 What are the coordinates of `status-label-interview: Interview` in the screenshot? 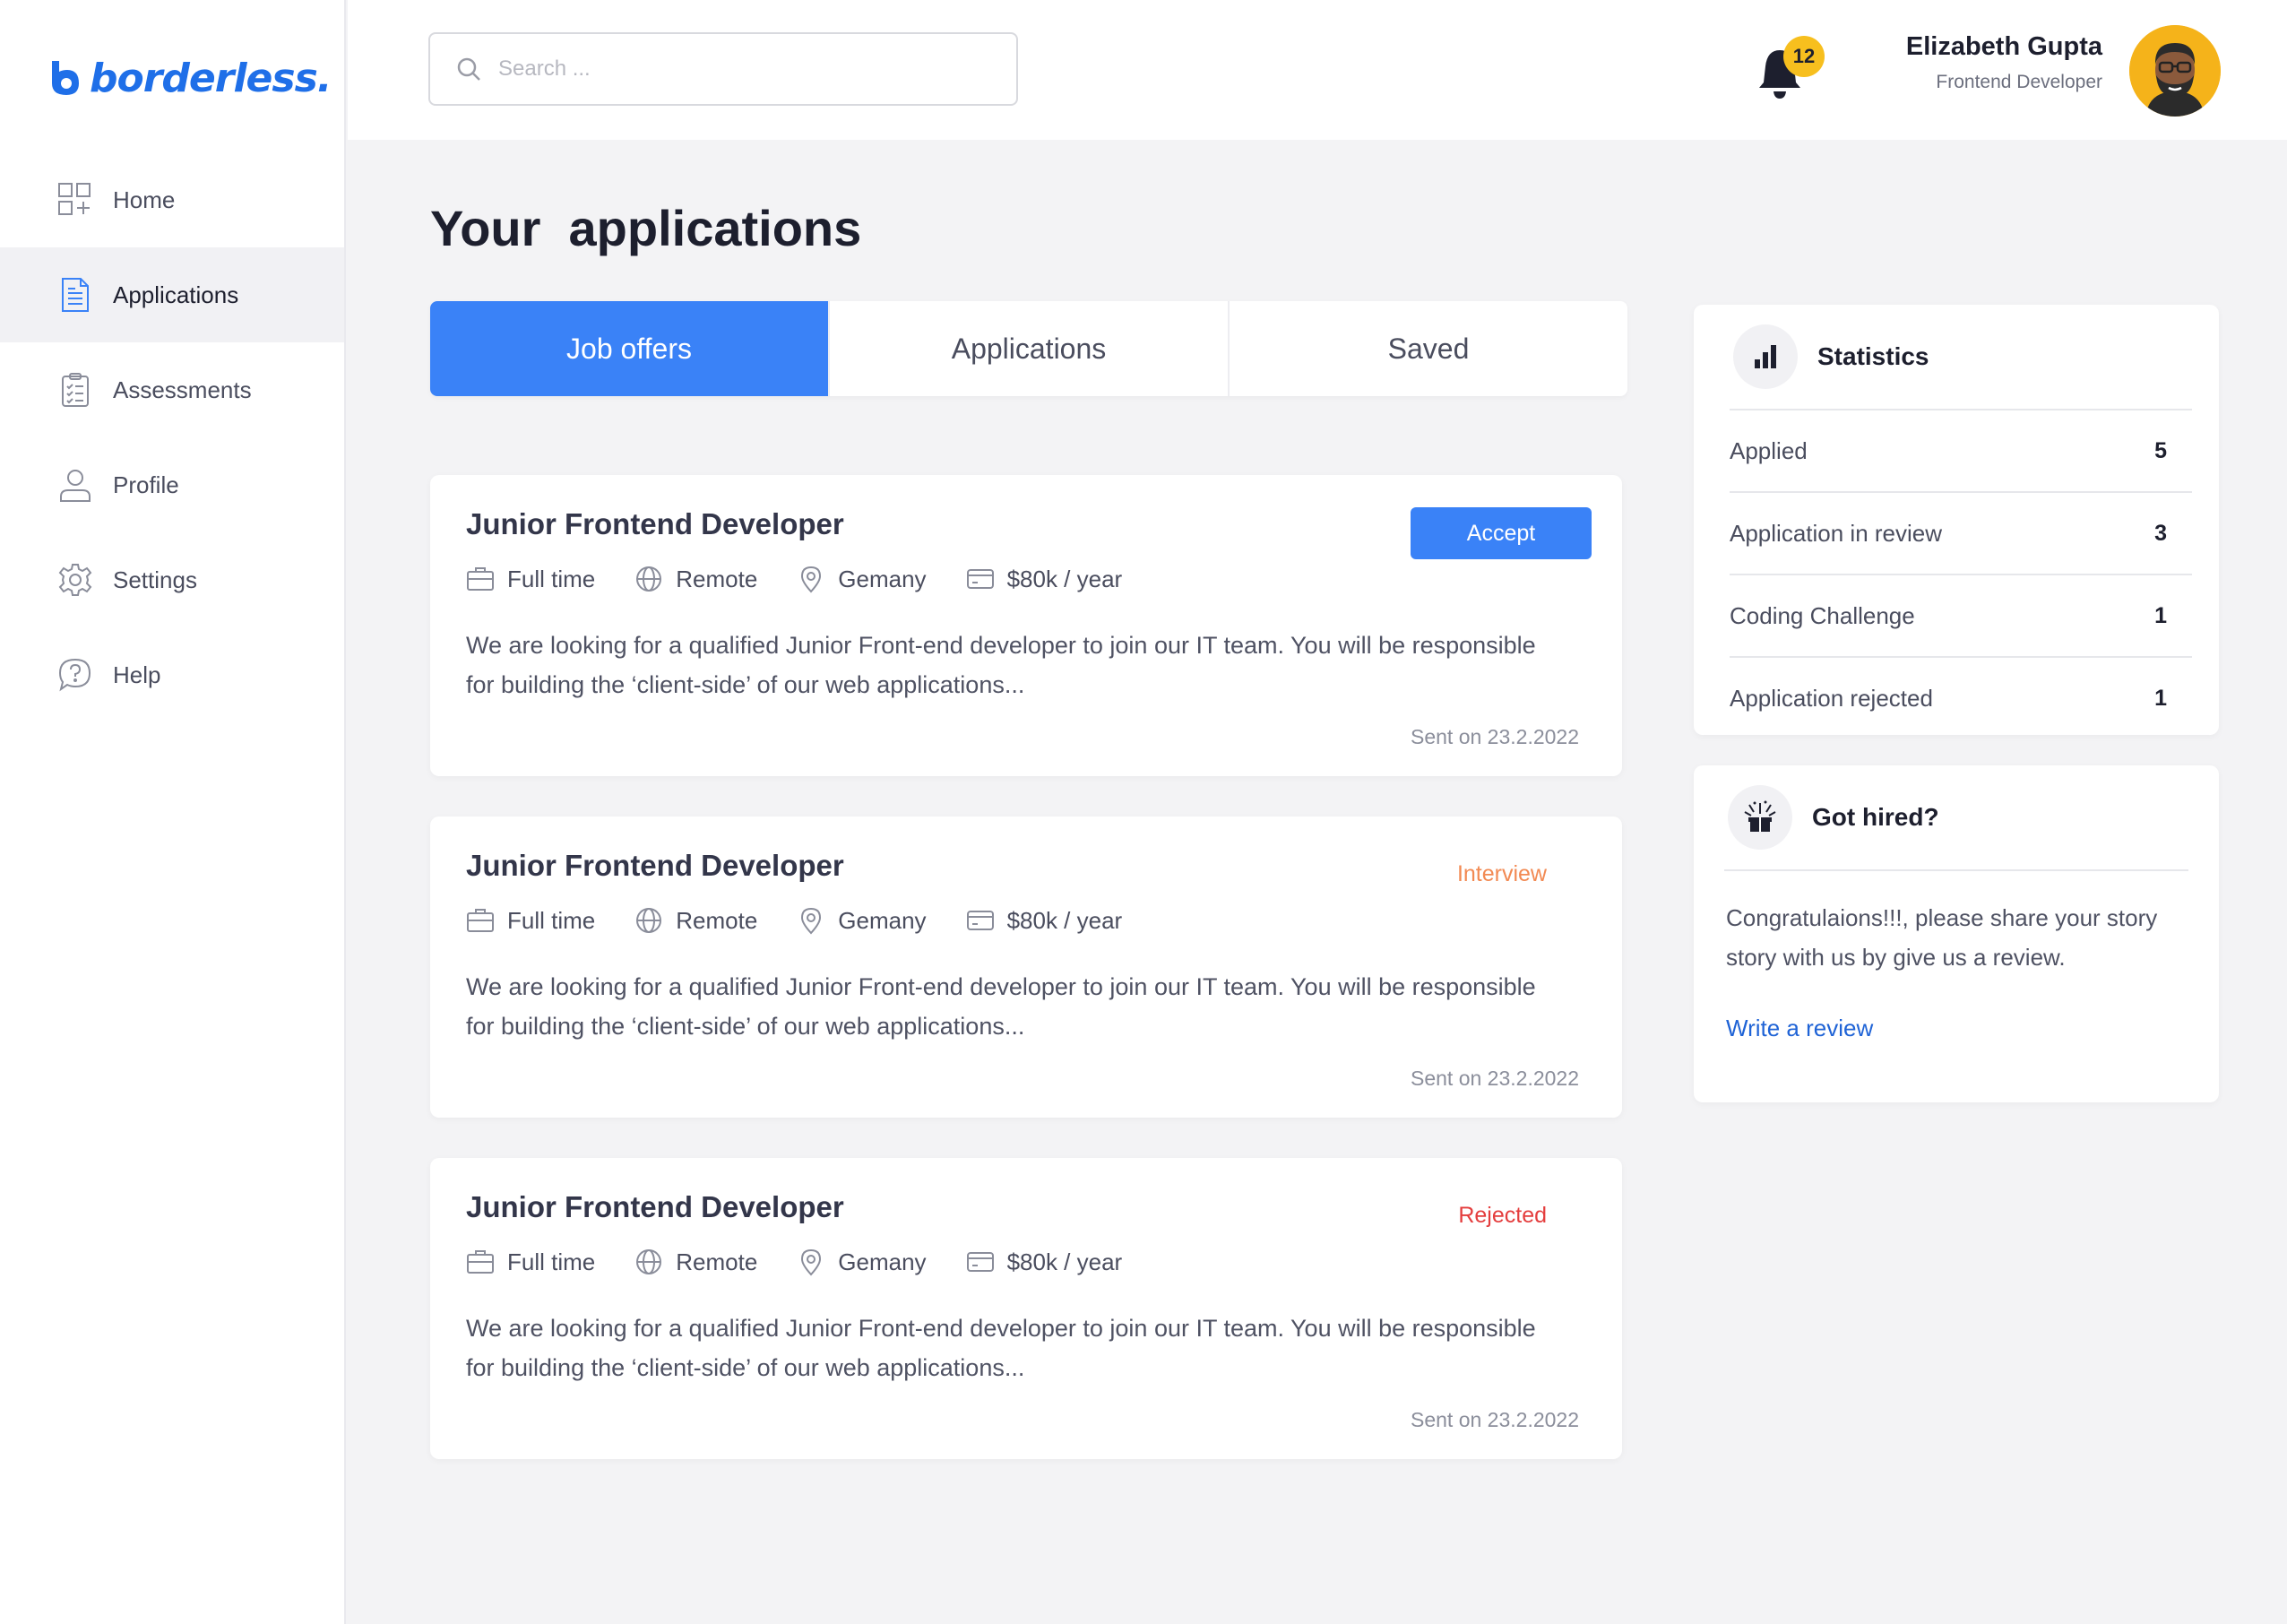 It's located at (1501, 873).